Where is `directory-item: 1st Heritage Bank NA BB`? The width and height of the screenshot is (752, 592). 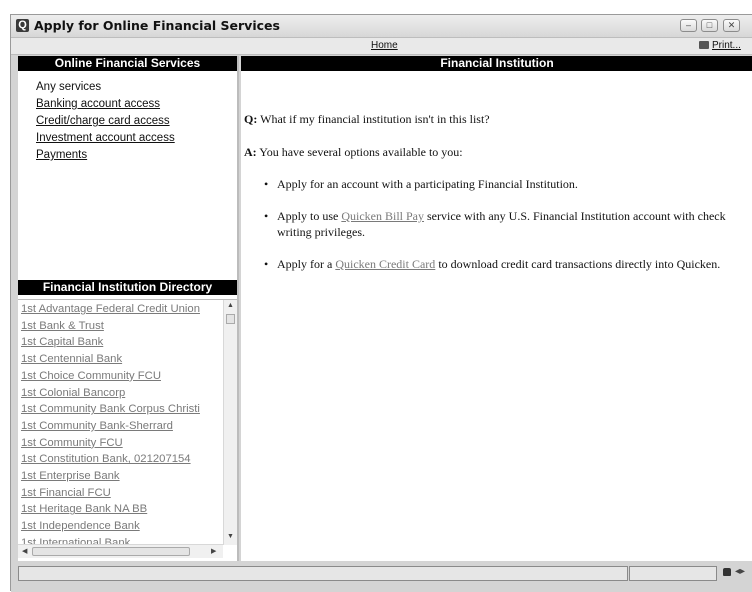 directory-item: 1st Heritage Bank NA BB is located at coordinates (110, 509).